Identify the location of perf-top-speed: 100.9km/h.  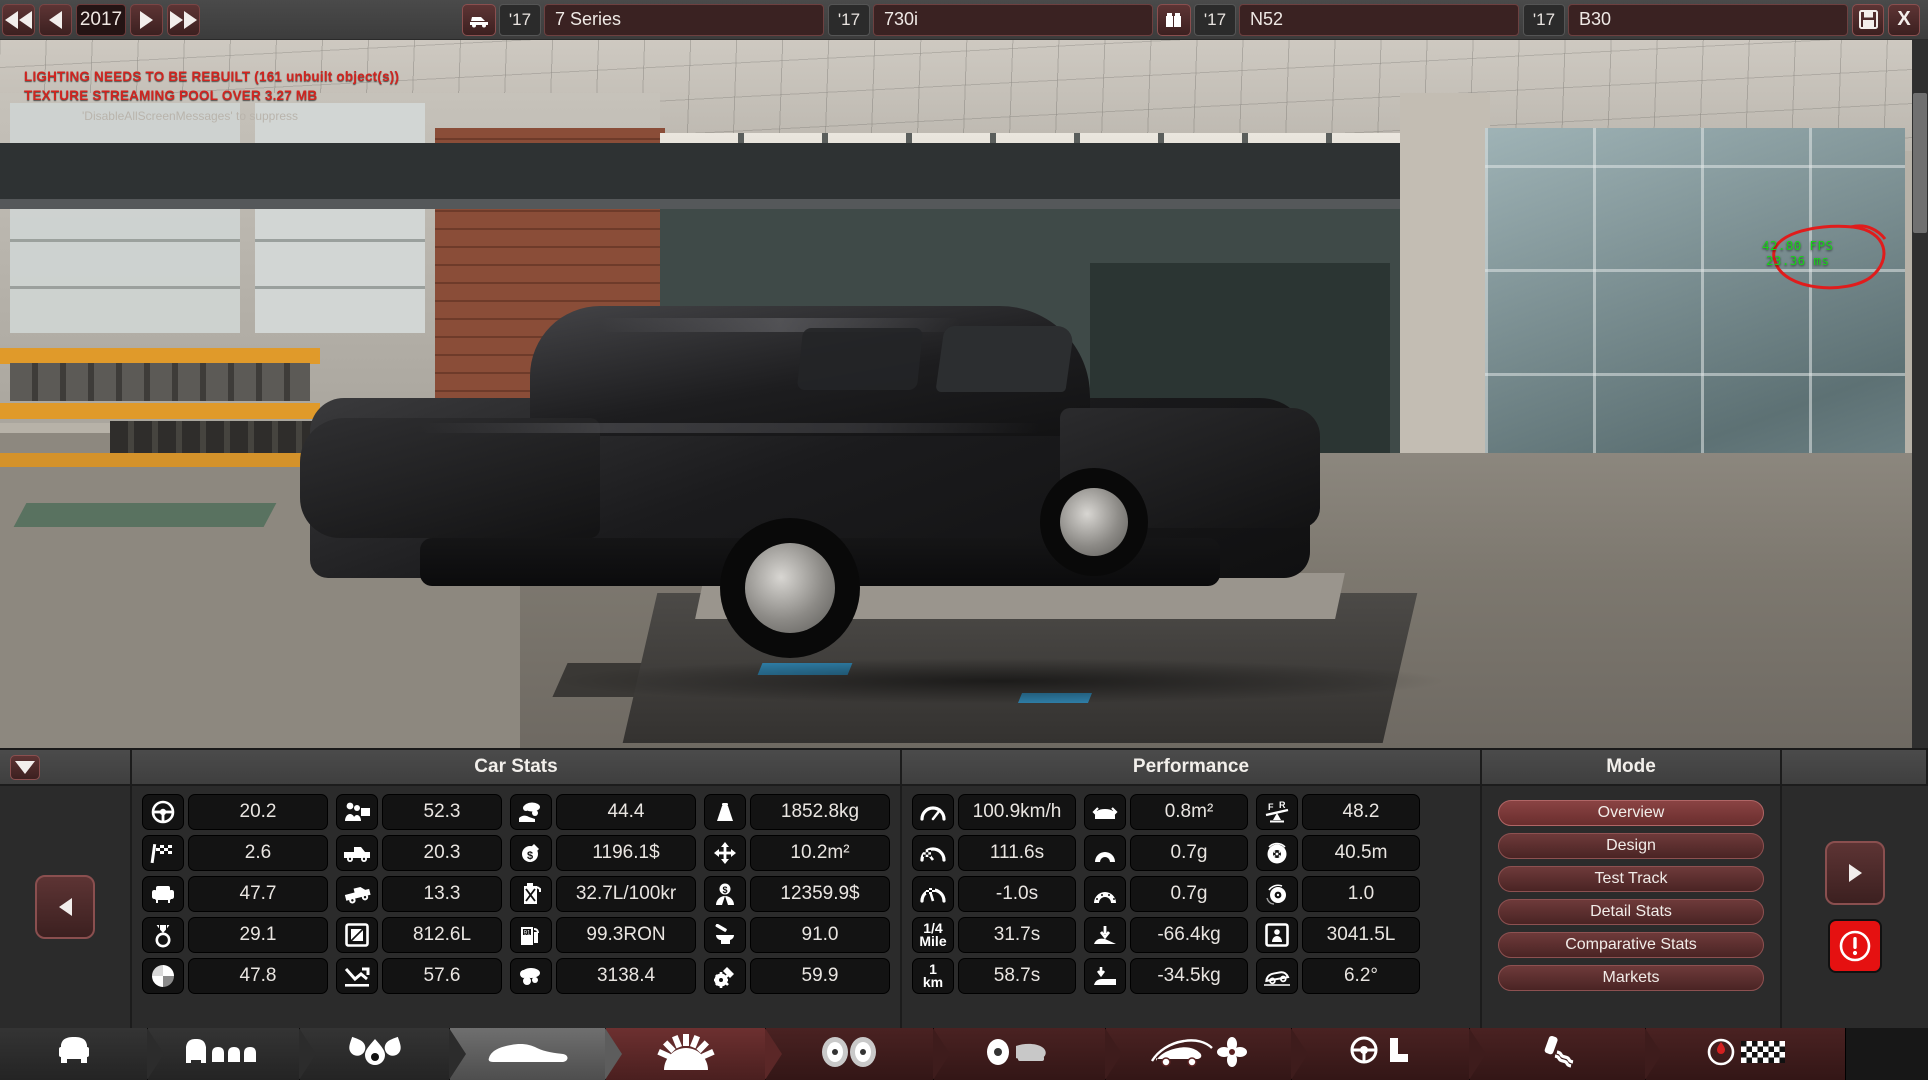
(994, 812).